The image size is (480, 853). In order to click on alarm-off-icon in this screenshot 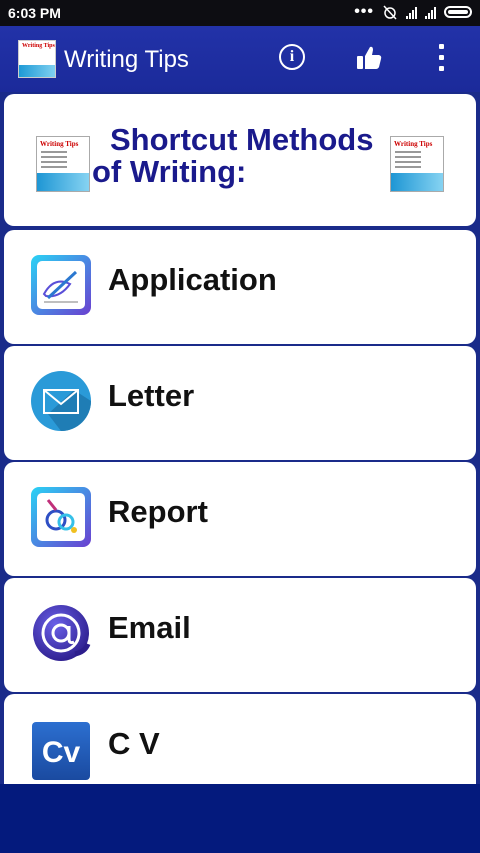, I will do `click(390, 12)`.